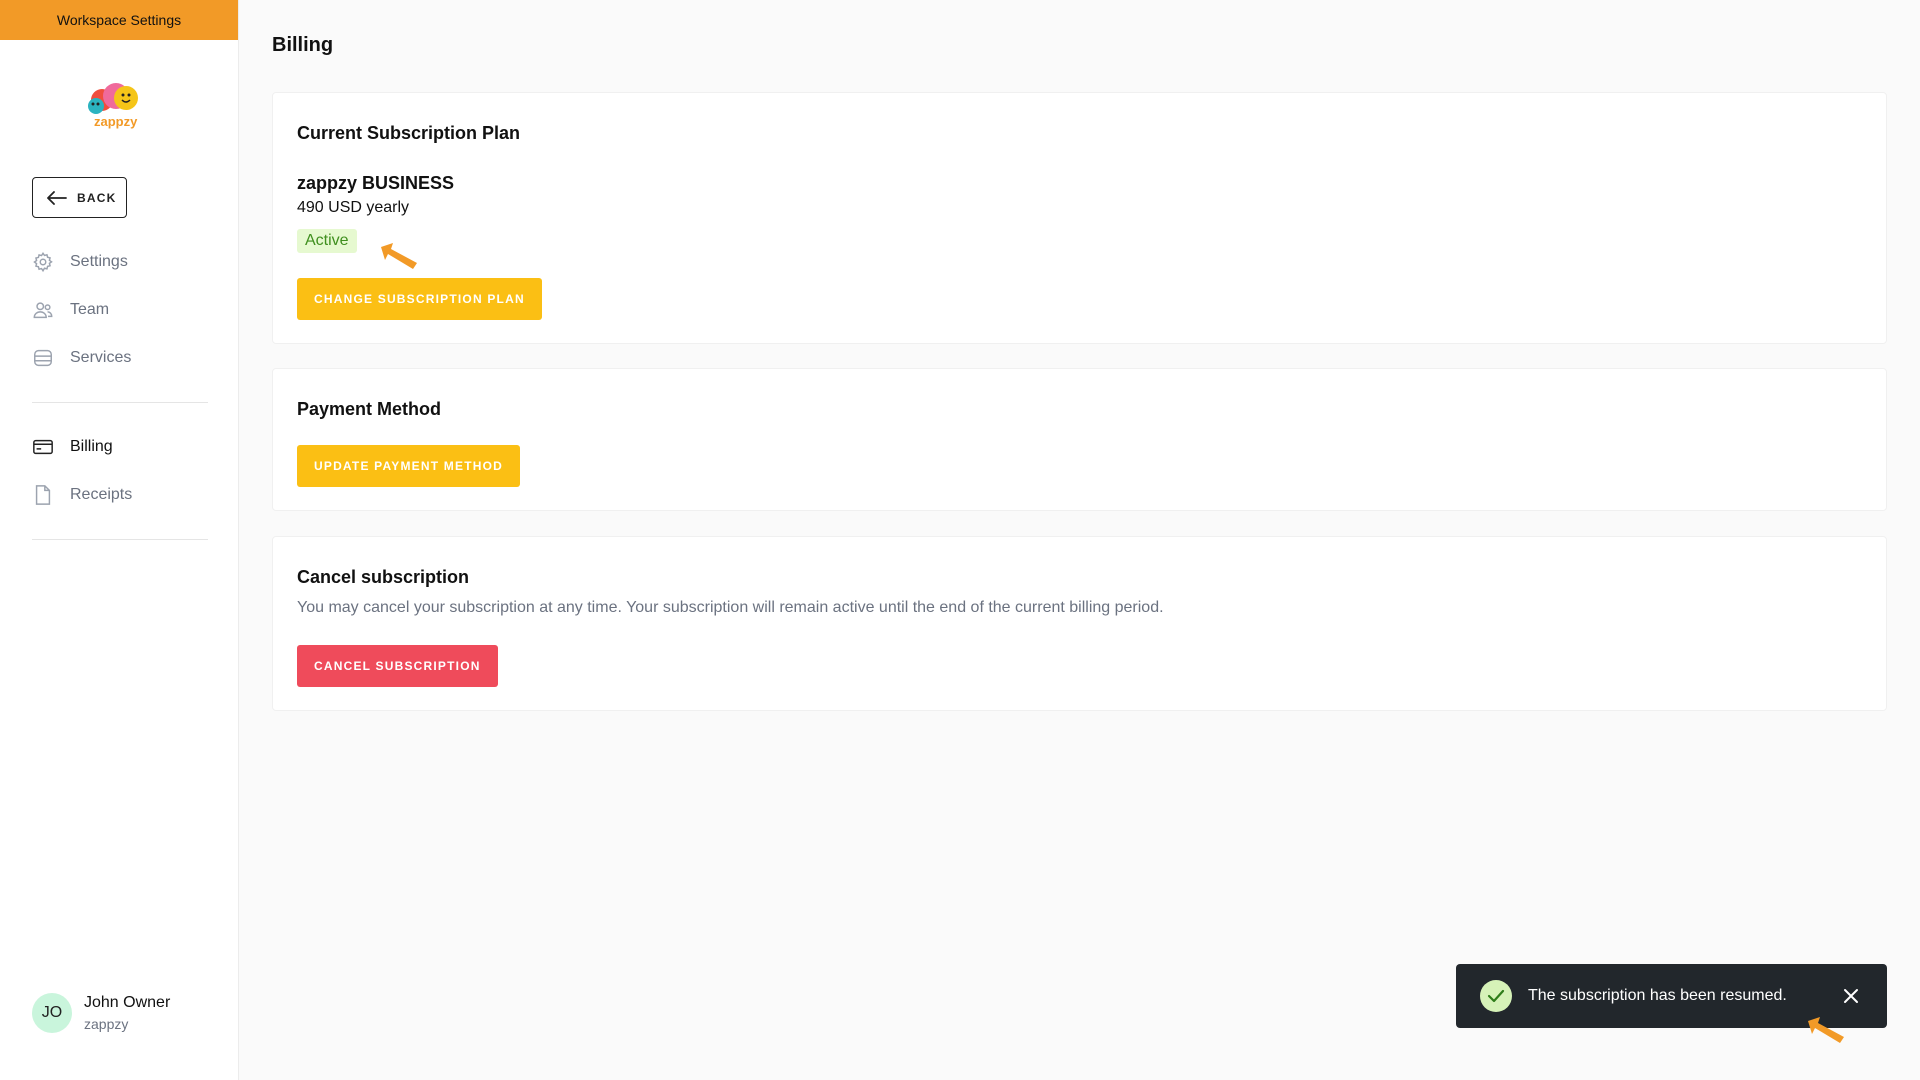 The width and height of the screenshot is (1920, 1080). I want to click on sidebar-item-label: Receipts, so click(101, 494).